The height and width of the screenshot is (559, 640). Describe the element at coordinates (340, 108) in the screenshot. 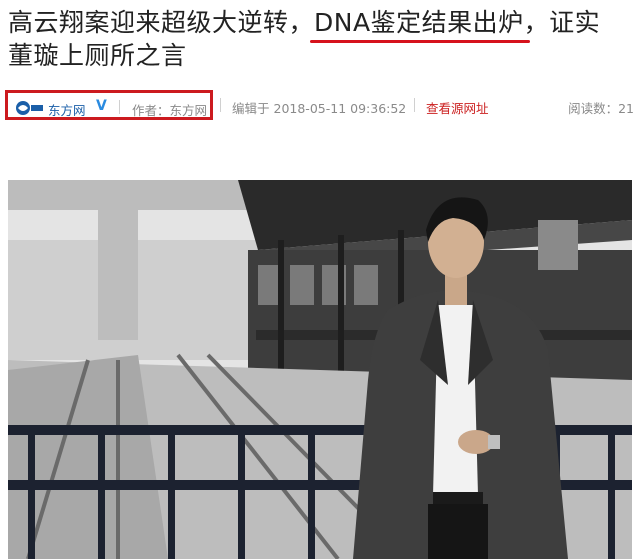

I see `edited-time: 2018-05-11 09:36:52` at that location.